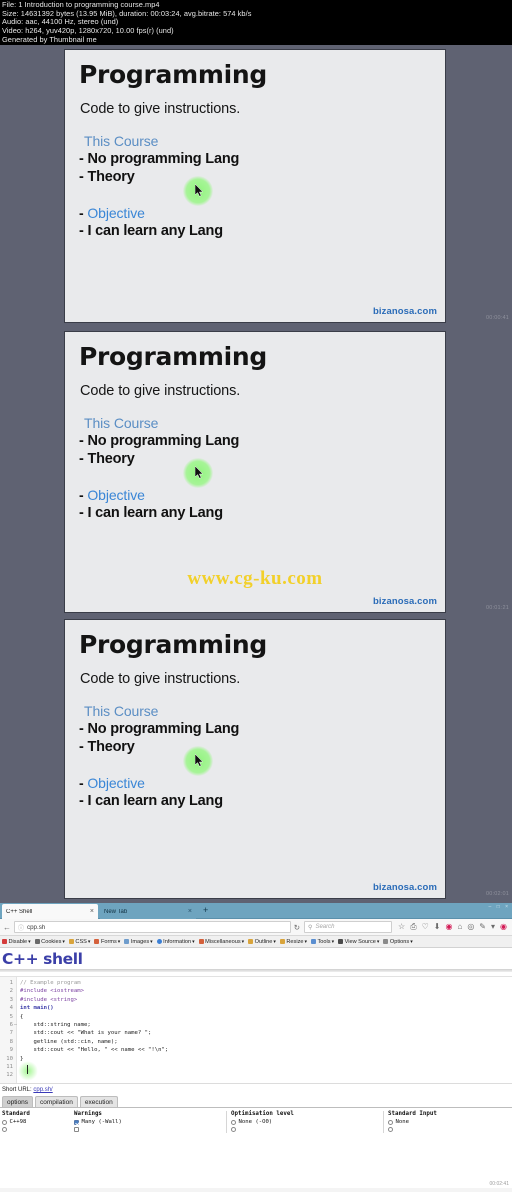  Describe the element at coordinates (459, 927) in the screenshot. I see `home-icon: ⌂` at that location.